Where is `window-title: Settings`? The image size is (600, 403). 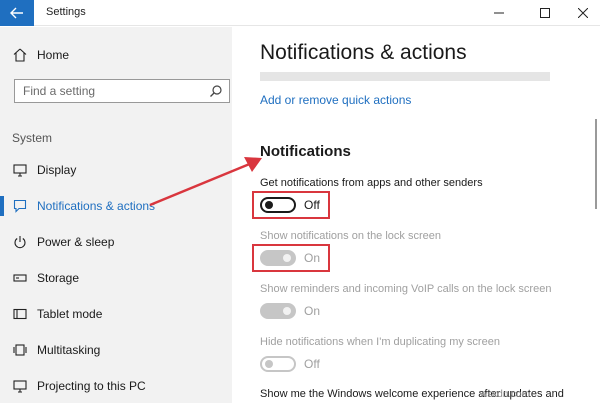
window-title: Settings is located at coordinates (66, 12).